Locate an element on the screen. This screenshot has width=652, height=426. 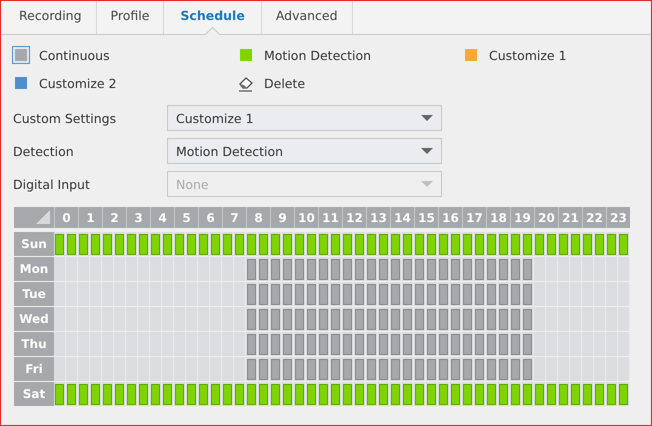
hour-header: 21 is located at coordinates (570, 217).